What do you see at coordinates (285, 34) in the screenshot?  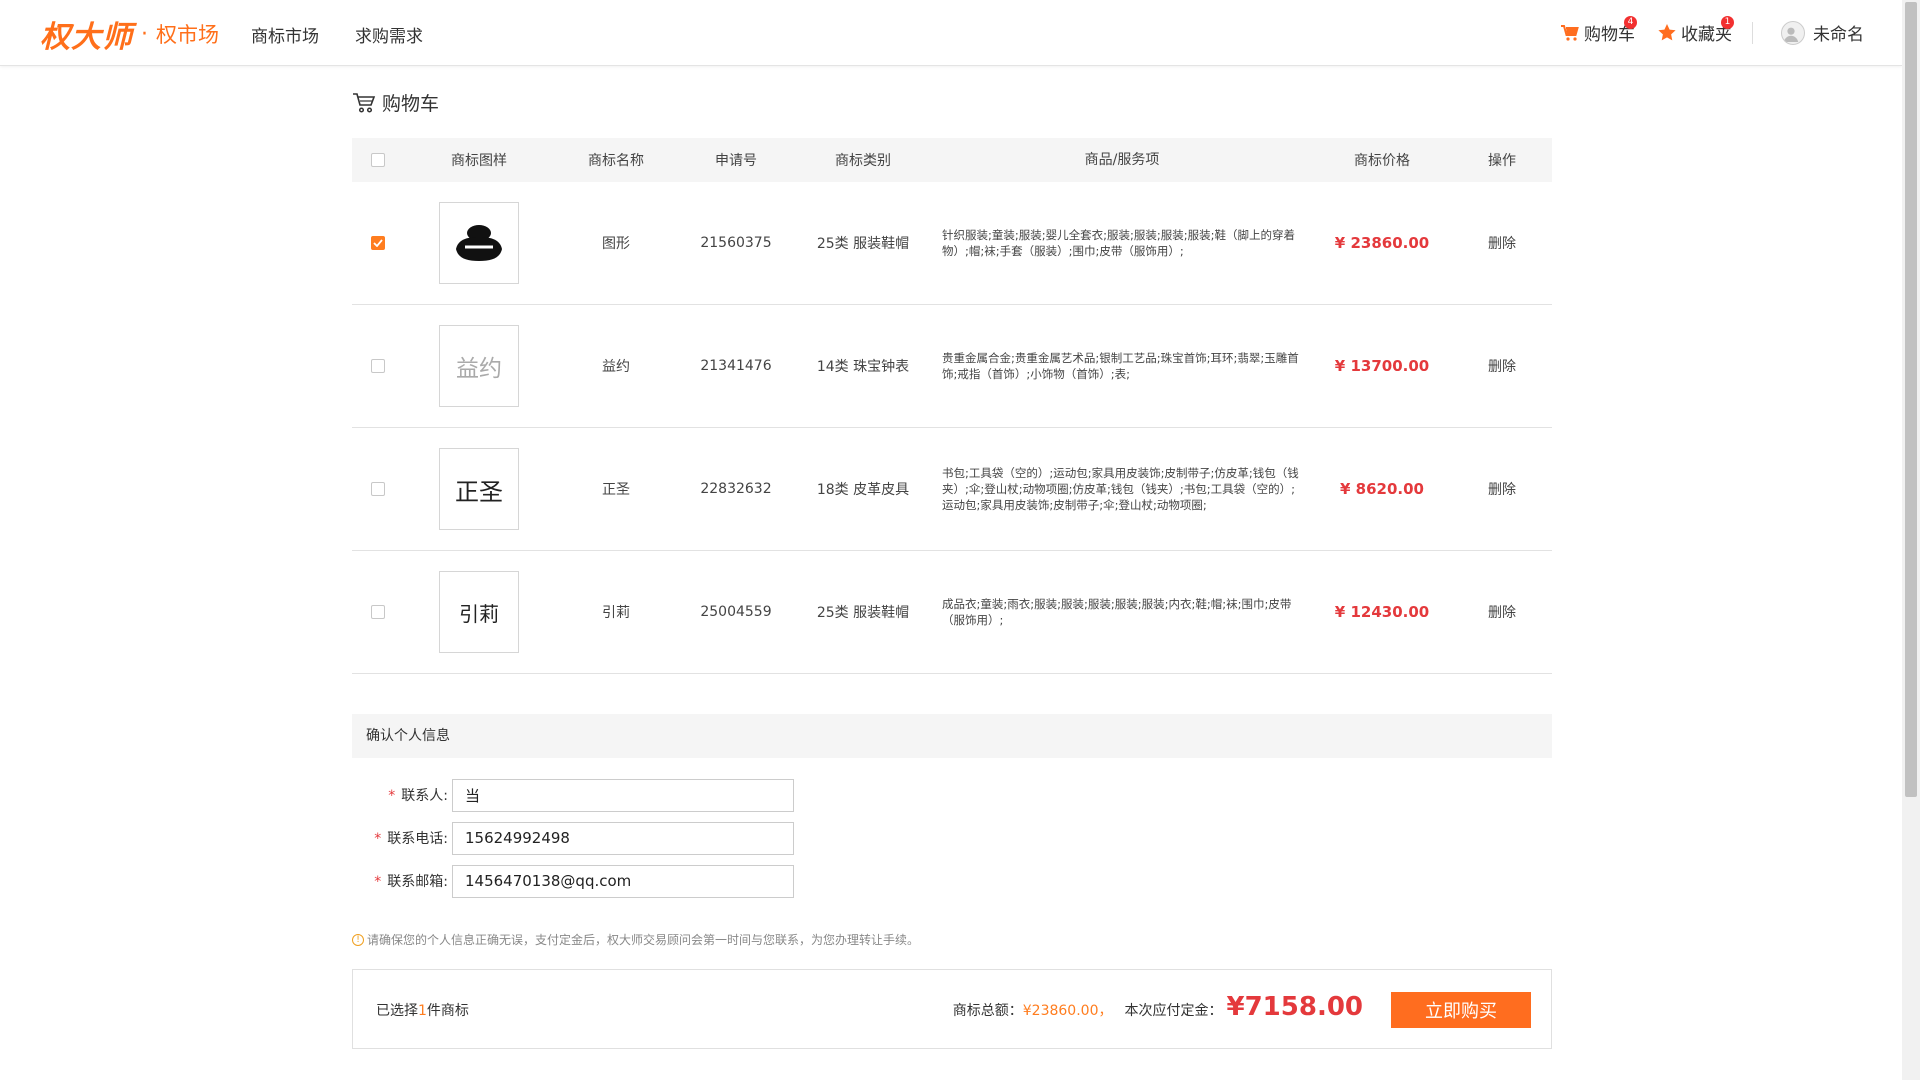 I see `nav-trademark-market: 商标市场` at bounding box center [285, 34].